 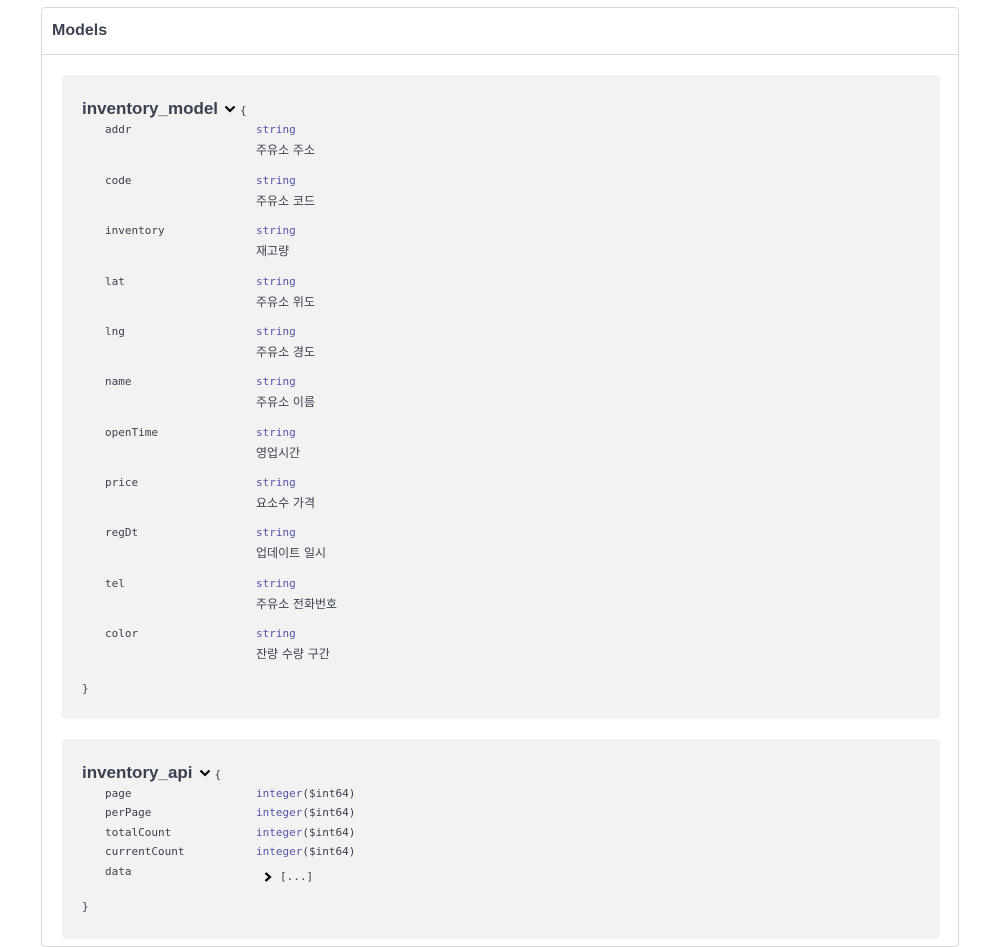 I want to click on property-name: totalCount, so click(x=138, y=832).